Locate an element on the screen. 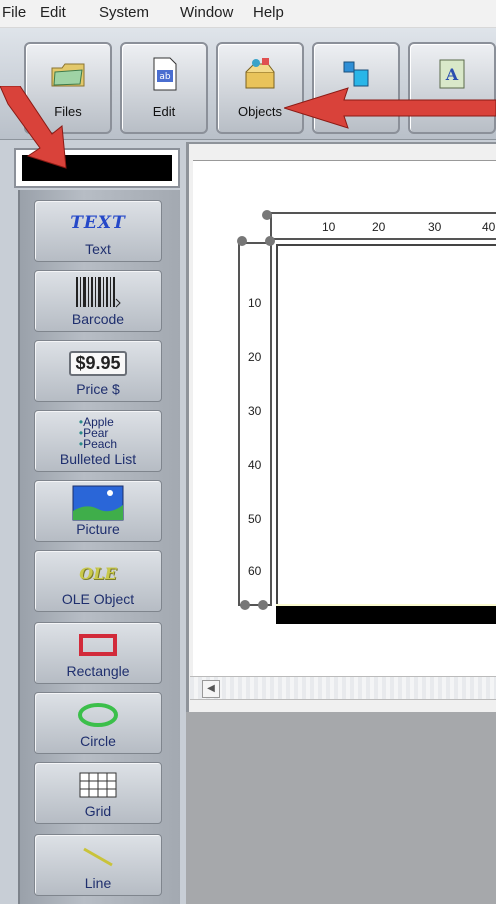  menu-window: Window is located at coordinates (206, 12).